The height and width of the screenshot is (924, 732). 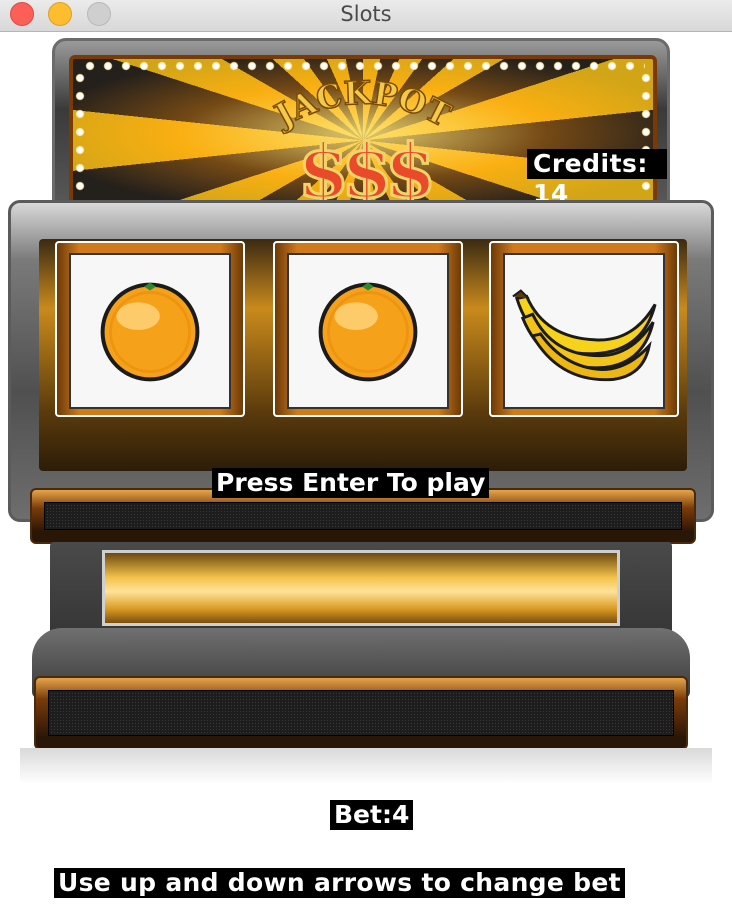 I want to click on speaker-grille-lower, so click(x=361, y=713).